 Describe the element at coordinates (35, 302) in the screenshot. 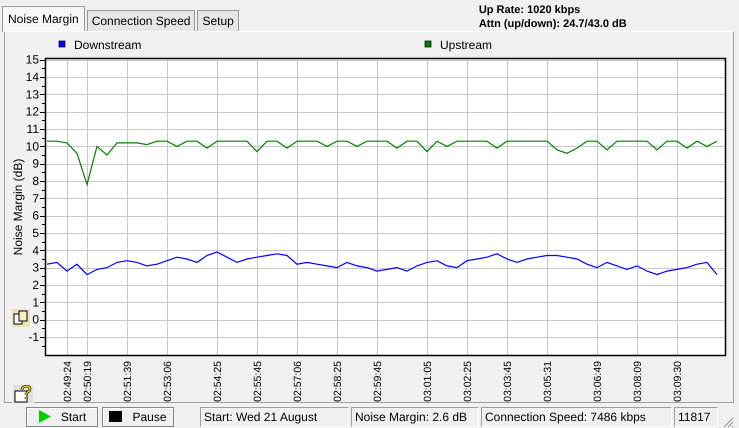

I see `y-tick-label: 1` at that location.